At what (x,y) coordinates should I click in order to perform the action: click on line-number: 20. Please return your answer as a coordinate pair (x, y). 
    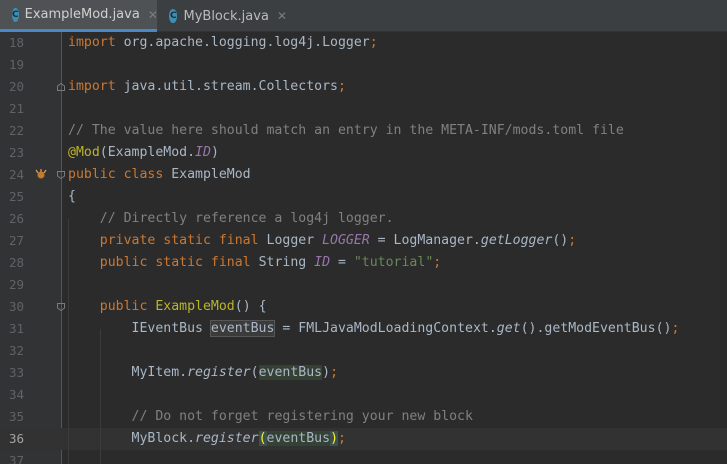
    Looking at the image, I should click on (16, 86).